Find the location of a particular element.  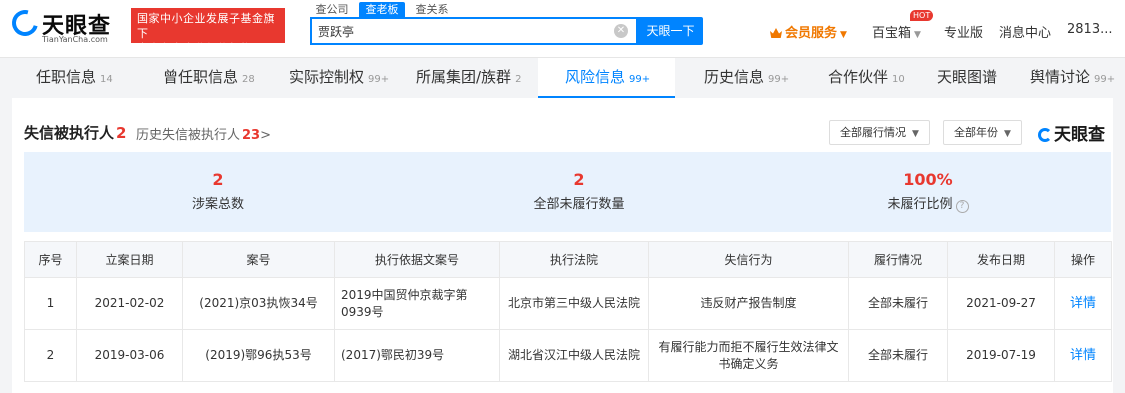

toolbox-label: 百宝箱 is located at coordinates (892, 33).